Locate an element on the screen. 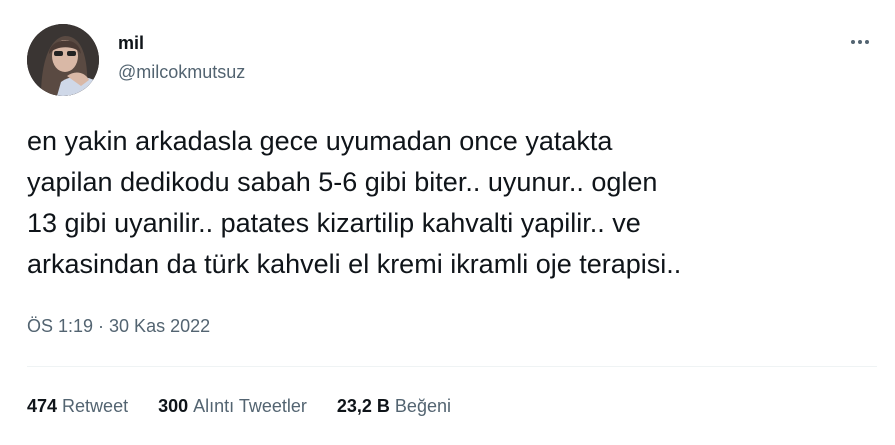 Image resolution: width=895 pixels, height=445 pixels. retweet-count: 474 Retweet is located at coordinates (77, 406).